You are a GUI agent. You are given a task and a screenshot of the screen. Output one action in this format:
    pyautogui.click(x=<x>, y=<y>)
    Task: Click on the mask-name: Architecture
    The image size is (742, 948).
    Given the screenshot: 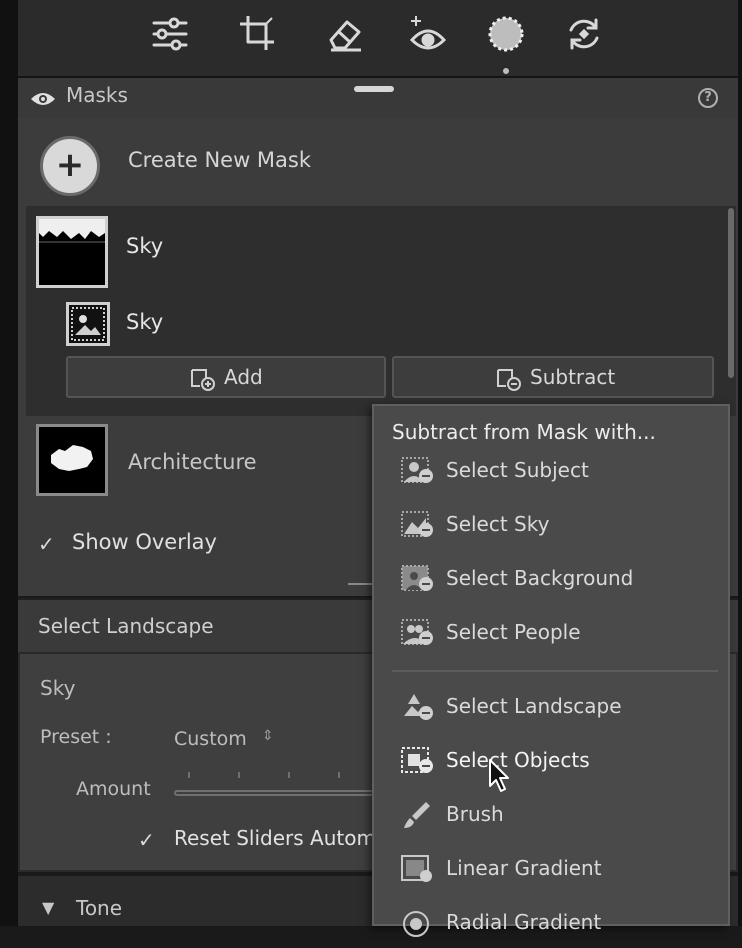 What is the action you would take?
    pyautogui.click(x=192, y=462)
    